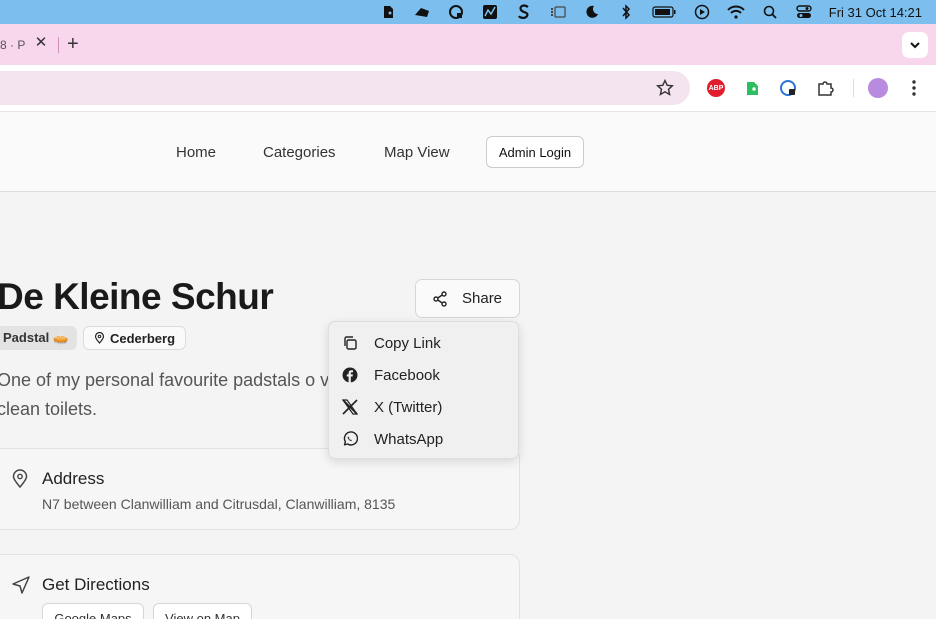 Image resolution: width=936 pixels, height=619 pixels. I want to click on share-whatsapp-item: WhatsApp, so click(423, 439).